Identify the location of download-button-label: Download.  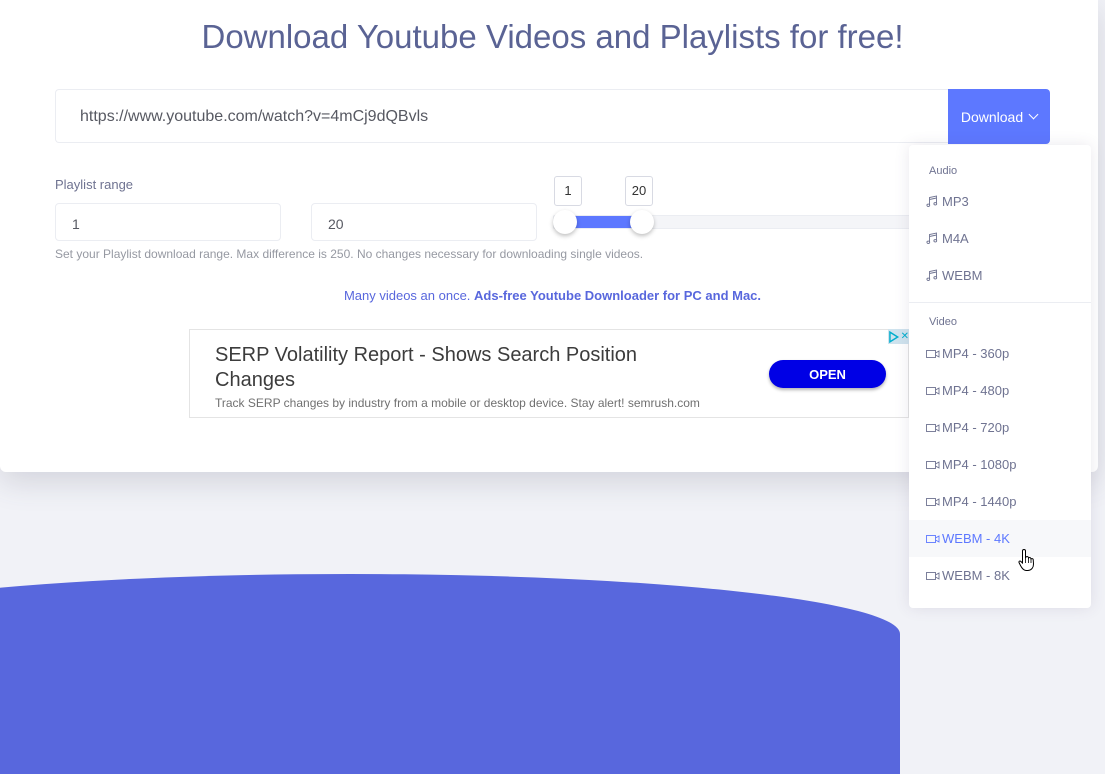
(992, 116).